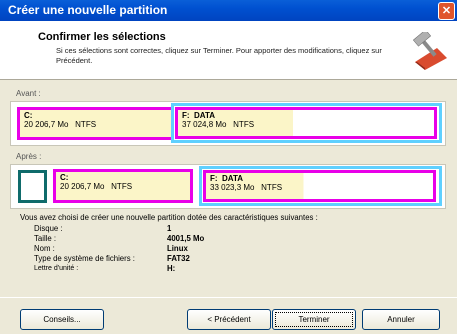 Image resolution: width=457 pixels, height=335 pixels. I want to click on after-partition-c: C: 20 206,7 Mo NTFS, so click(123, 186).